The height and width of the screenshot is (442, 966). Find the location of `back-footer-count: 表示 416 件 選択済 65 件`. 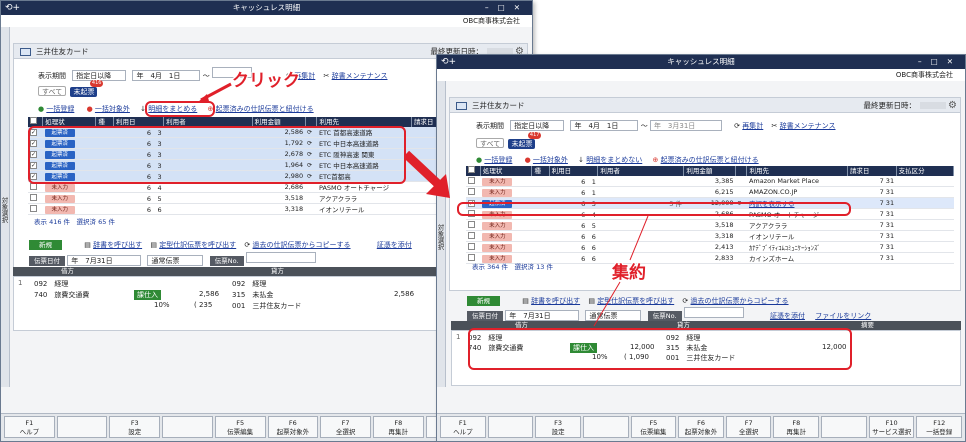

back-footer-count: 表示 416 件 選択済 65 件 is located at coordinates (74, 222).